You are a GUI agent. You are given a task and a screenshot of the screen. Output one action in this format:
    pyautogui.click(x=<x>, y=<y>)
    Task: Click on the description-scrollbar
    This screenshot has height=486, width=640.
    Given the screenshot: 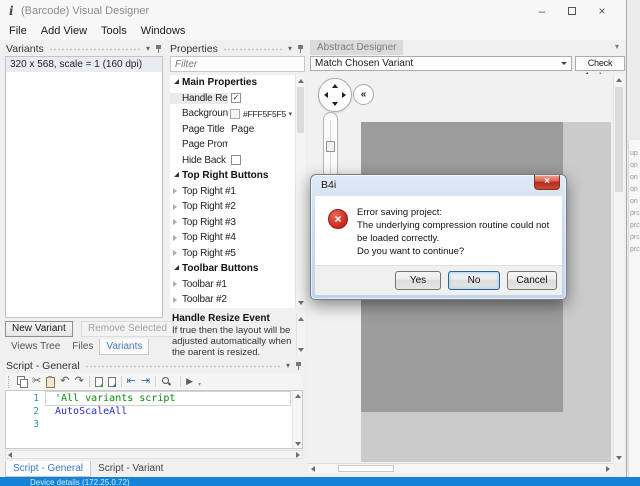 What is the action you would take?
    pyautogui.click(x=300, y=334)
    